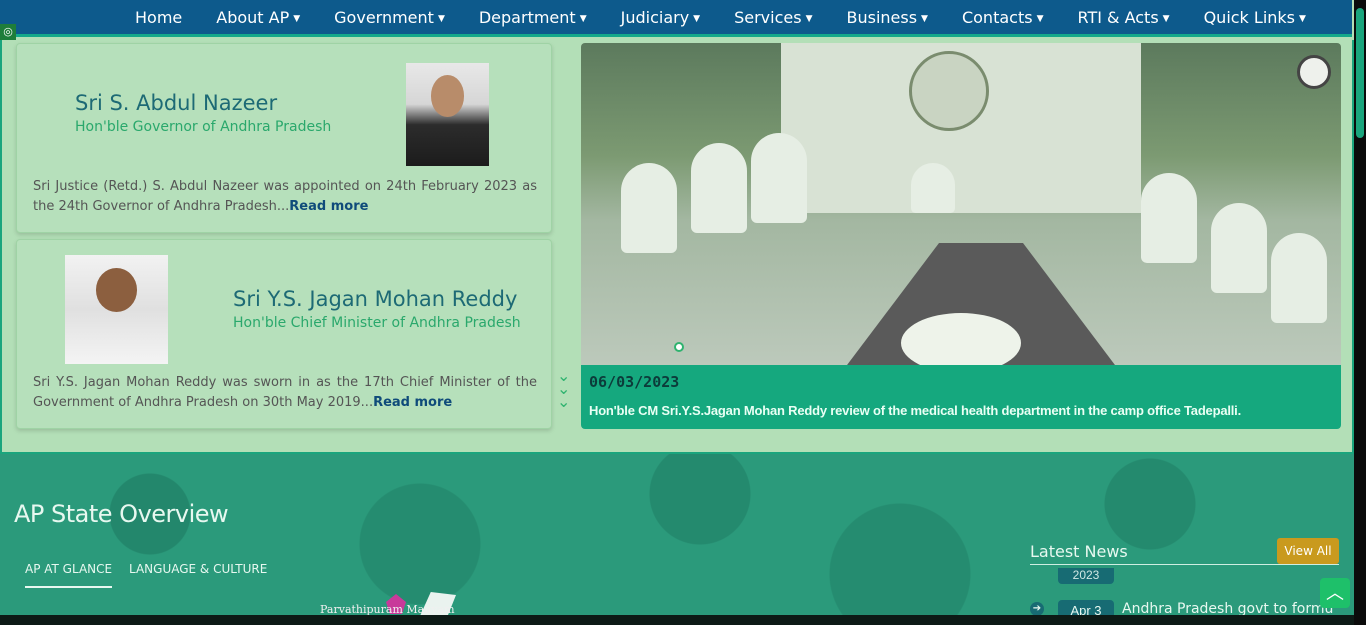  What do you see at coordinates (1037, 609) in the screenshot?
I see `arrow-right-circle-icon: ➔` at bounding box center [1037, 609].